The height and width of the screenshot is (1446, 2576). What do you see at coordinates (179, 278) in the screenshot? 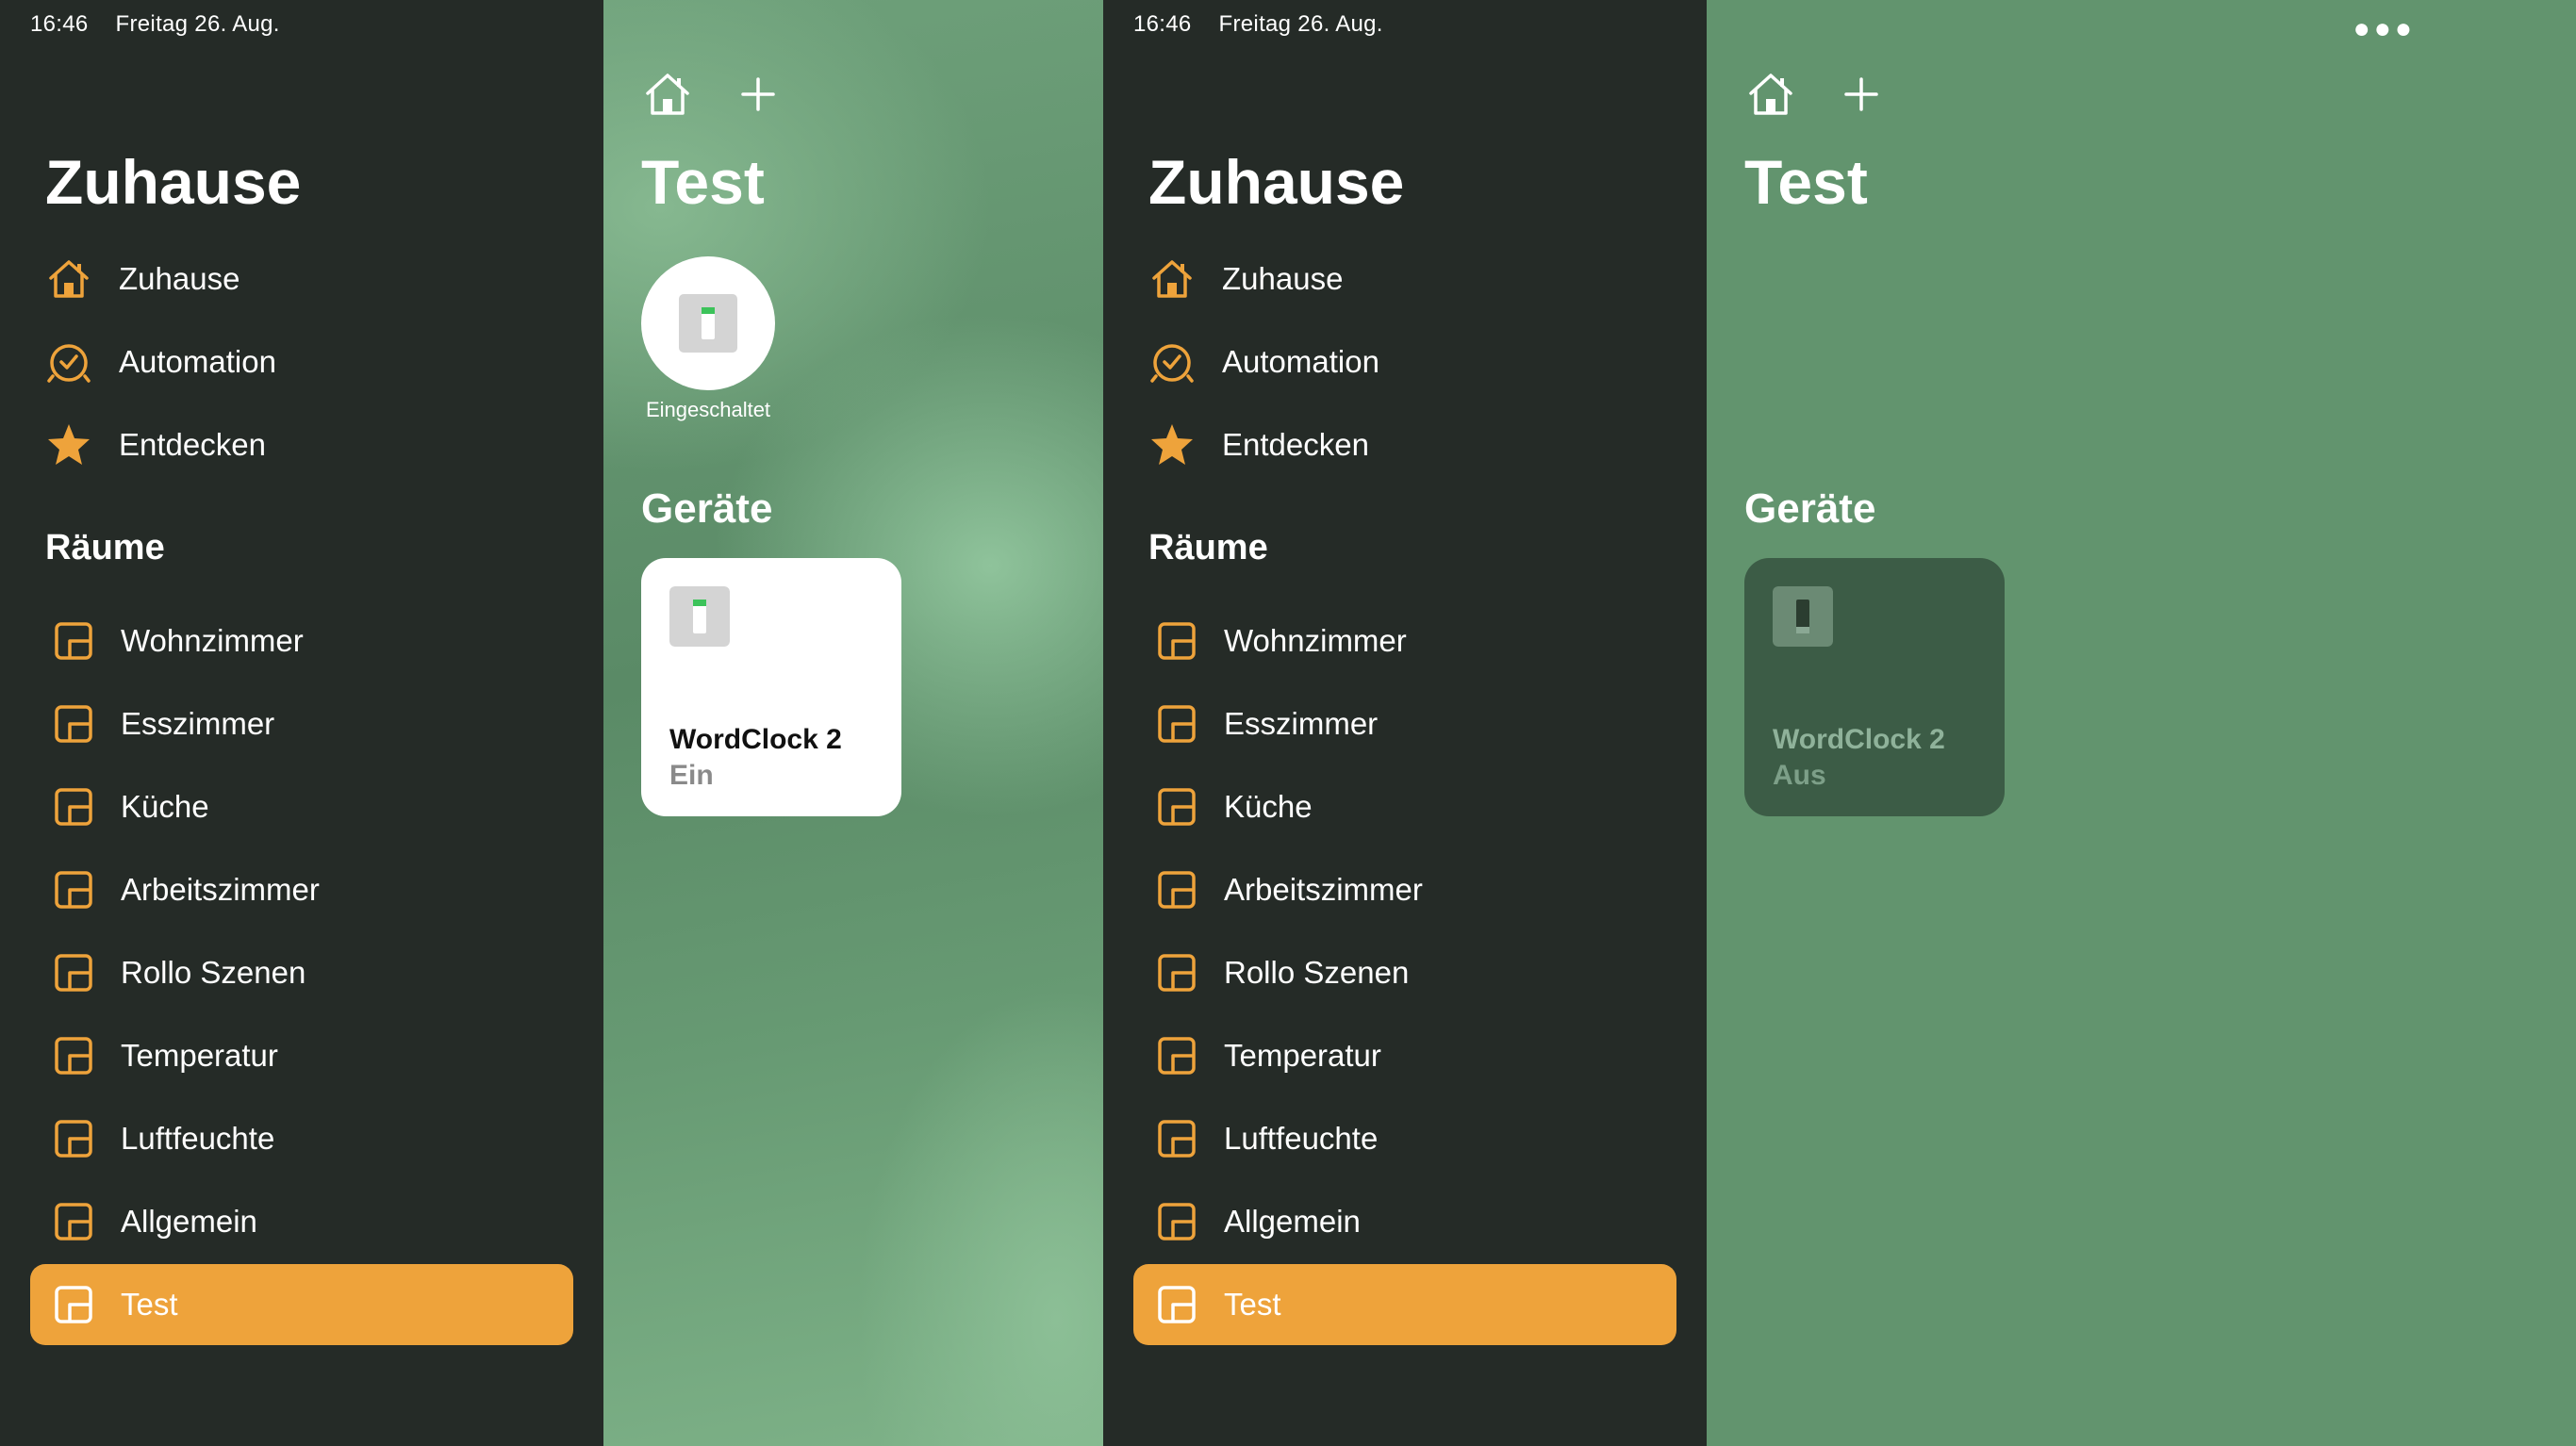
I see `nav-label: Zuhause` at bounding box center [179, 278].